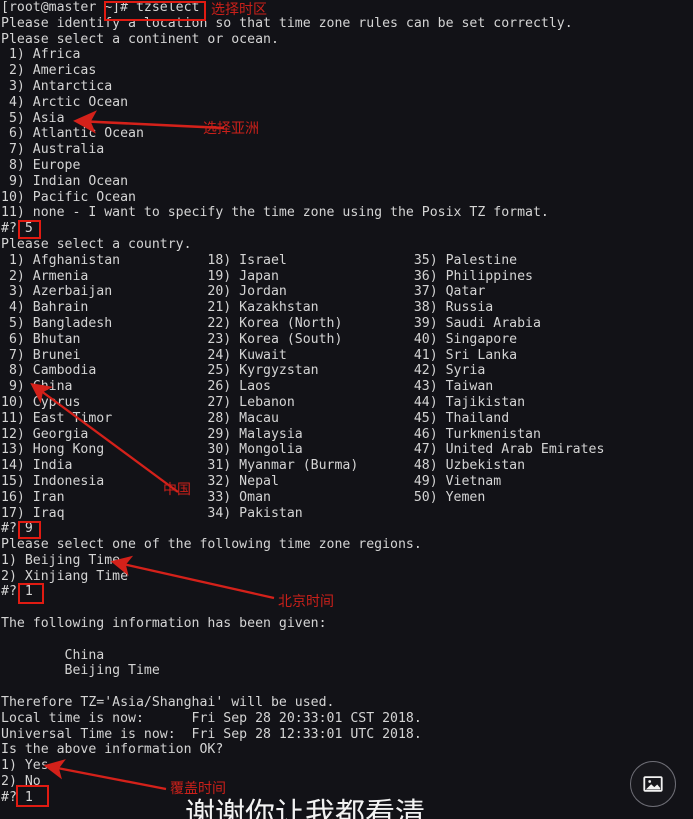  I want to click on terminal-line: Please select a continent or ocean., so click(140, 39).